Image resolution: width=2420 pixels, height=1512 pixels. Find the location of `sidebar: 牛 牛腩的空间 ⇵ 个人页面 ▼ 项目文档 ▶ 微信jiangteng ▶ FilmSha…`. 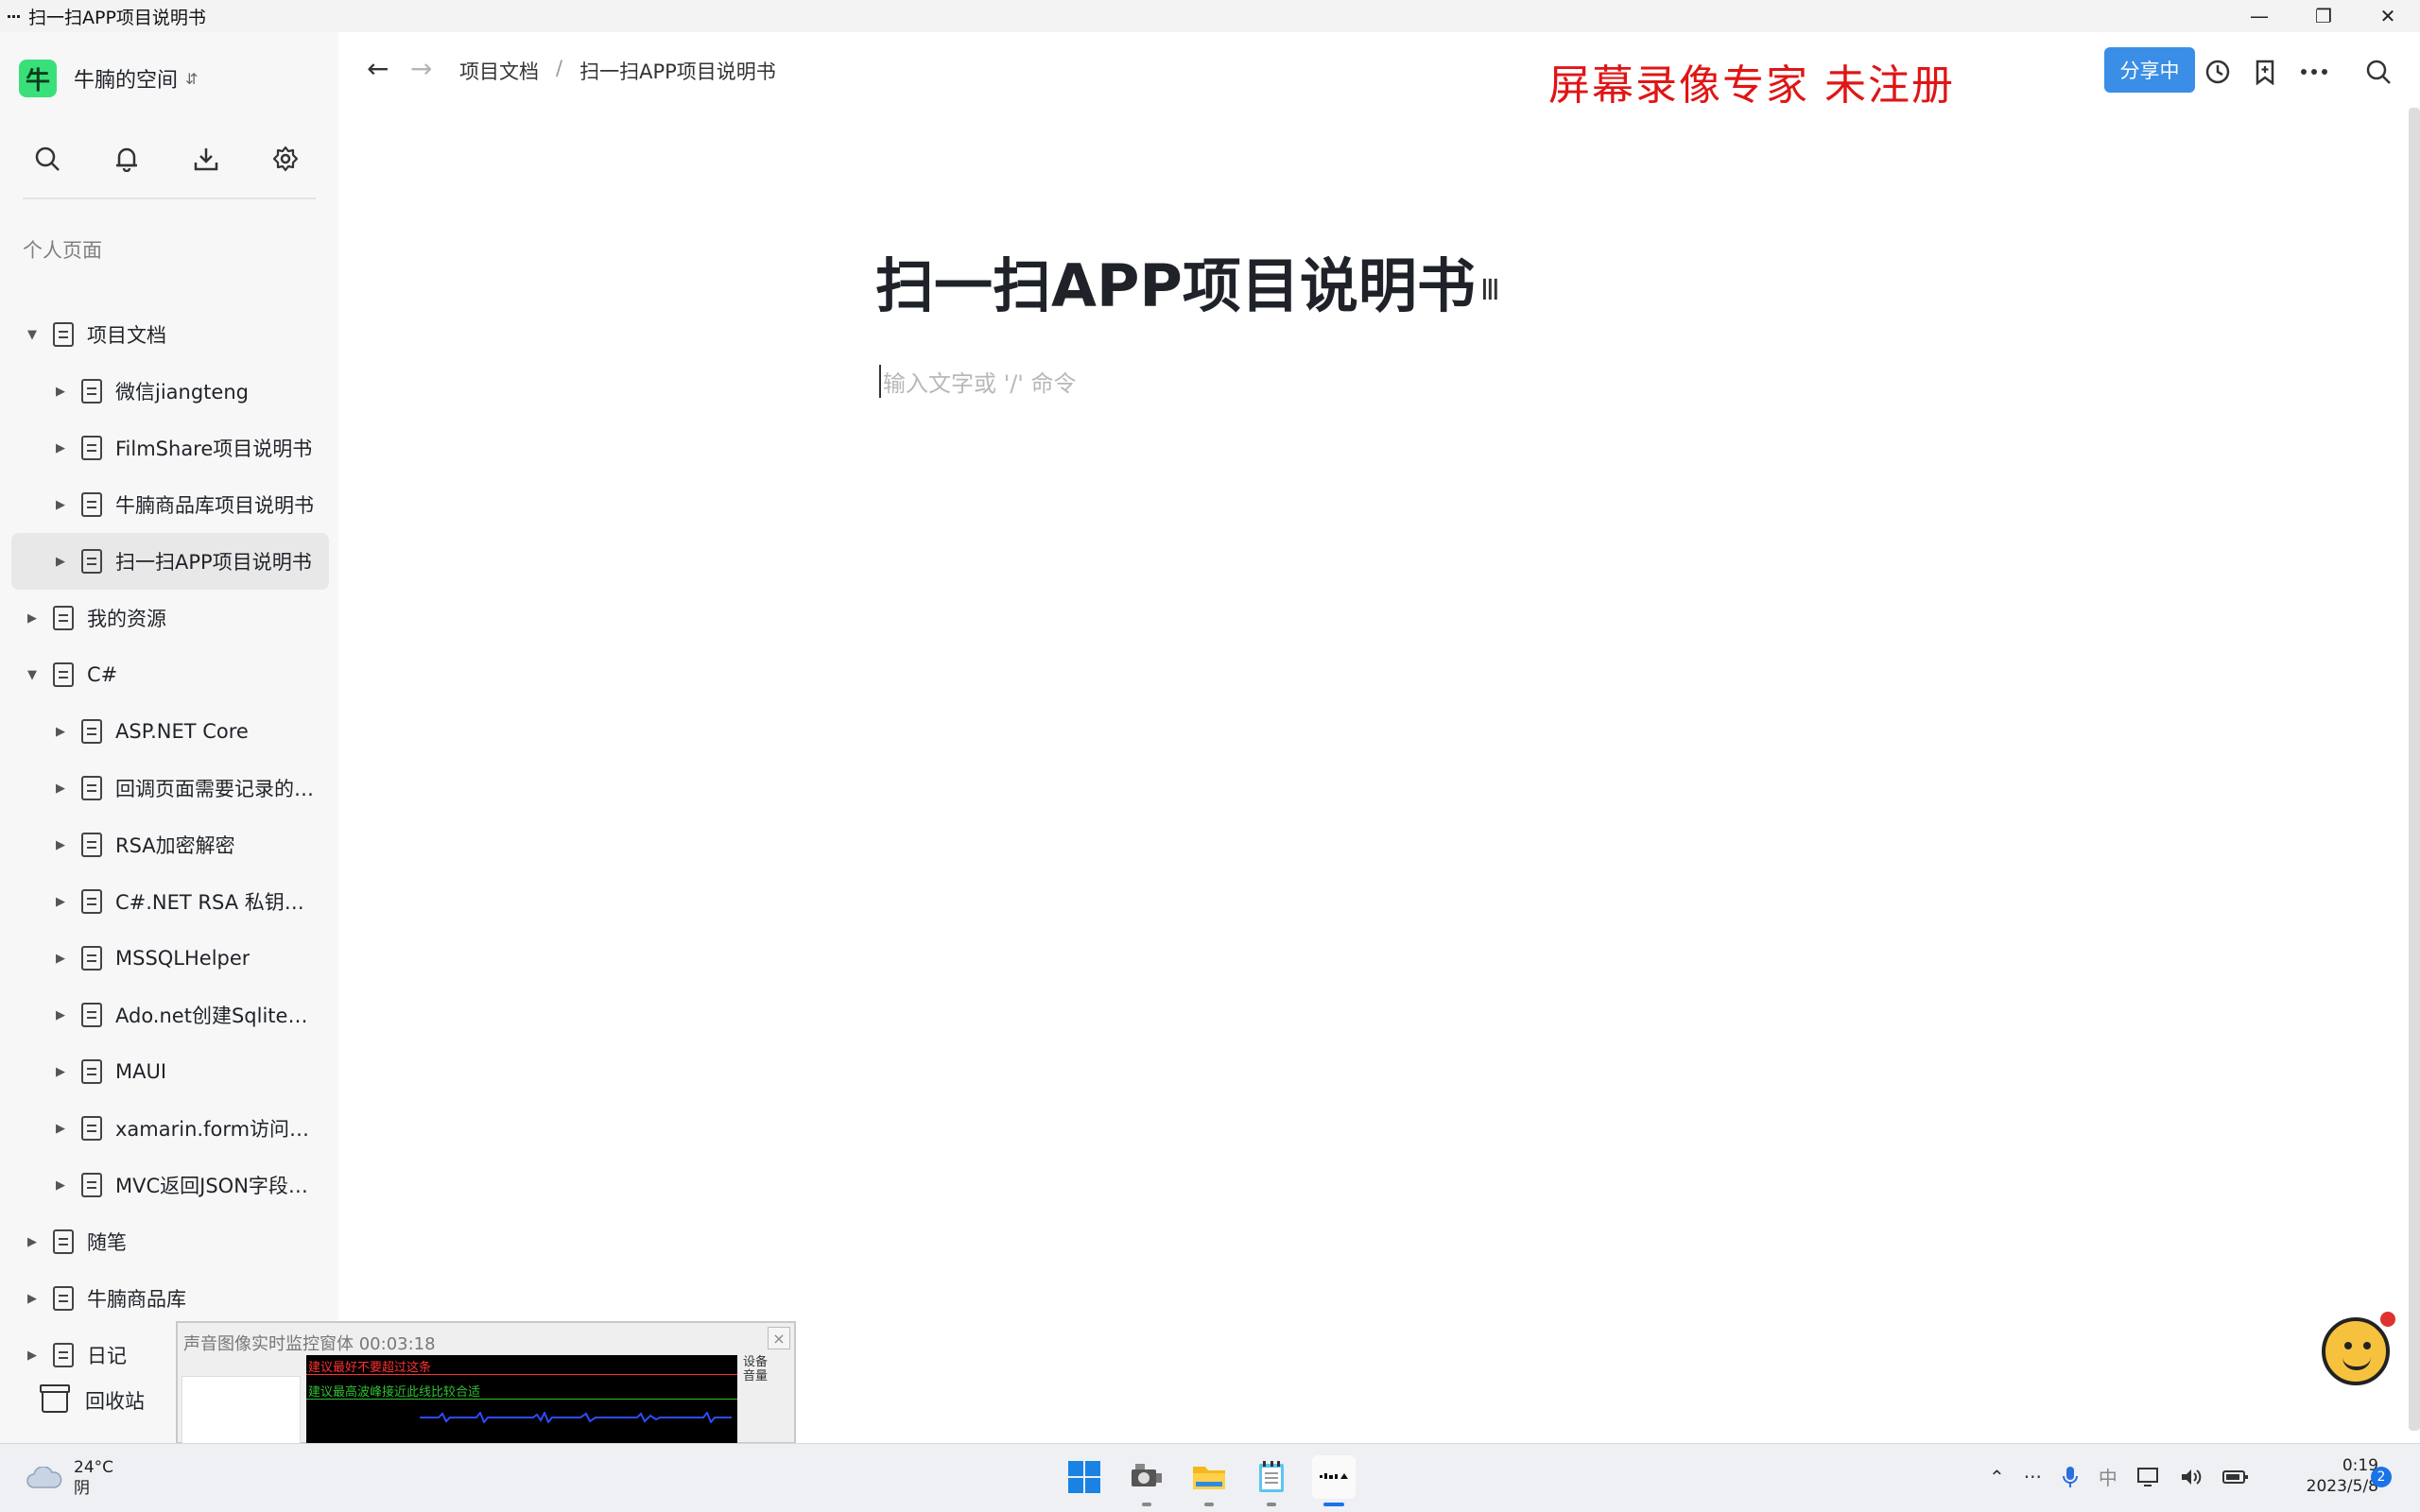

sidebar: 牛 牛腩的空间 ⇵ 个人页面 ▼ 项目文档 ▶ 微信jiangteng ▶ FilmSha… is located at coordinates (169, 737).